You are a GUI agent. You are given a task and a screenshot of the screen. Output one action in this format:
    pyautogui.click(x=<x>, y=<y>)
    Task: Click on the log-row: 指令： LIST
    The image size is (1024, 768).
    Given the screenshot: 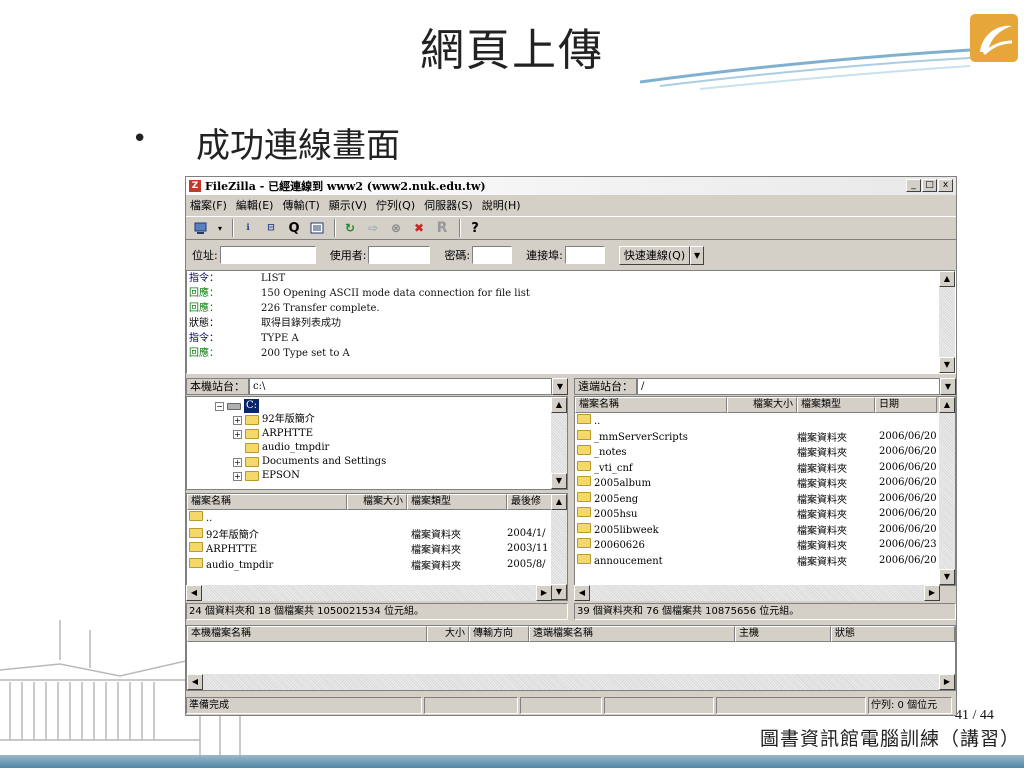 What is the action you would take?
    pyautogui.click(x=571, y=278)
    